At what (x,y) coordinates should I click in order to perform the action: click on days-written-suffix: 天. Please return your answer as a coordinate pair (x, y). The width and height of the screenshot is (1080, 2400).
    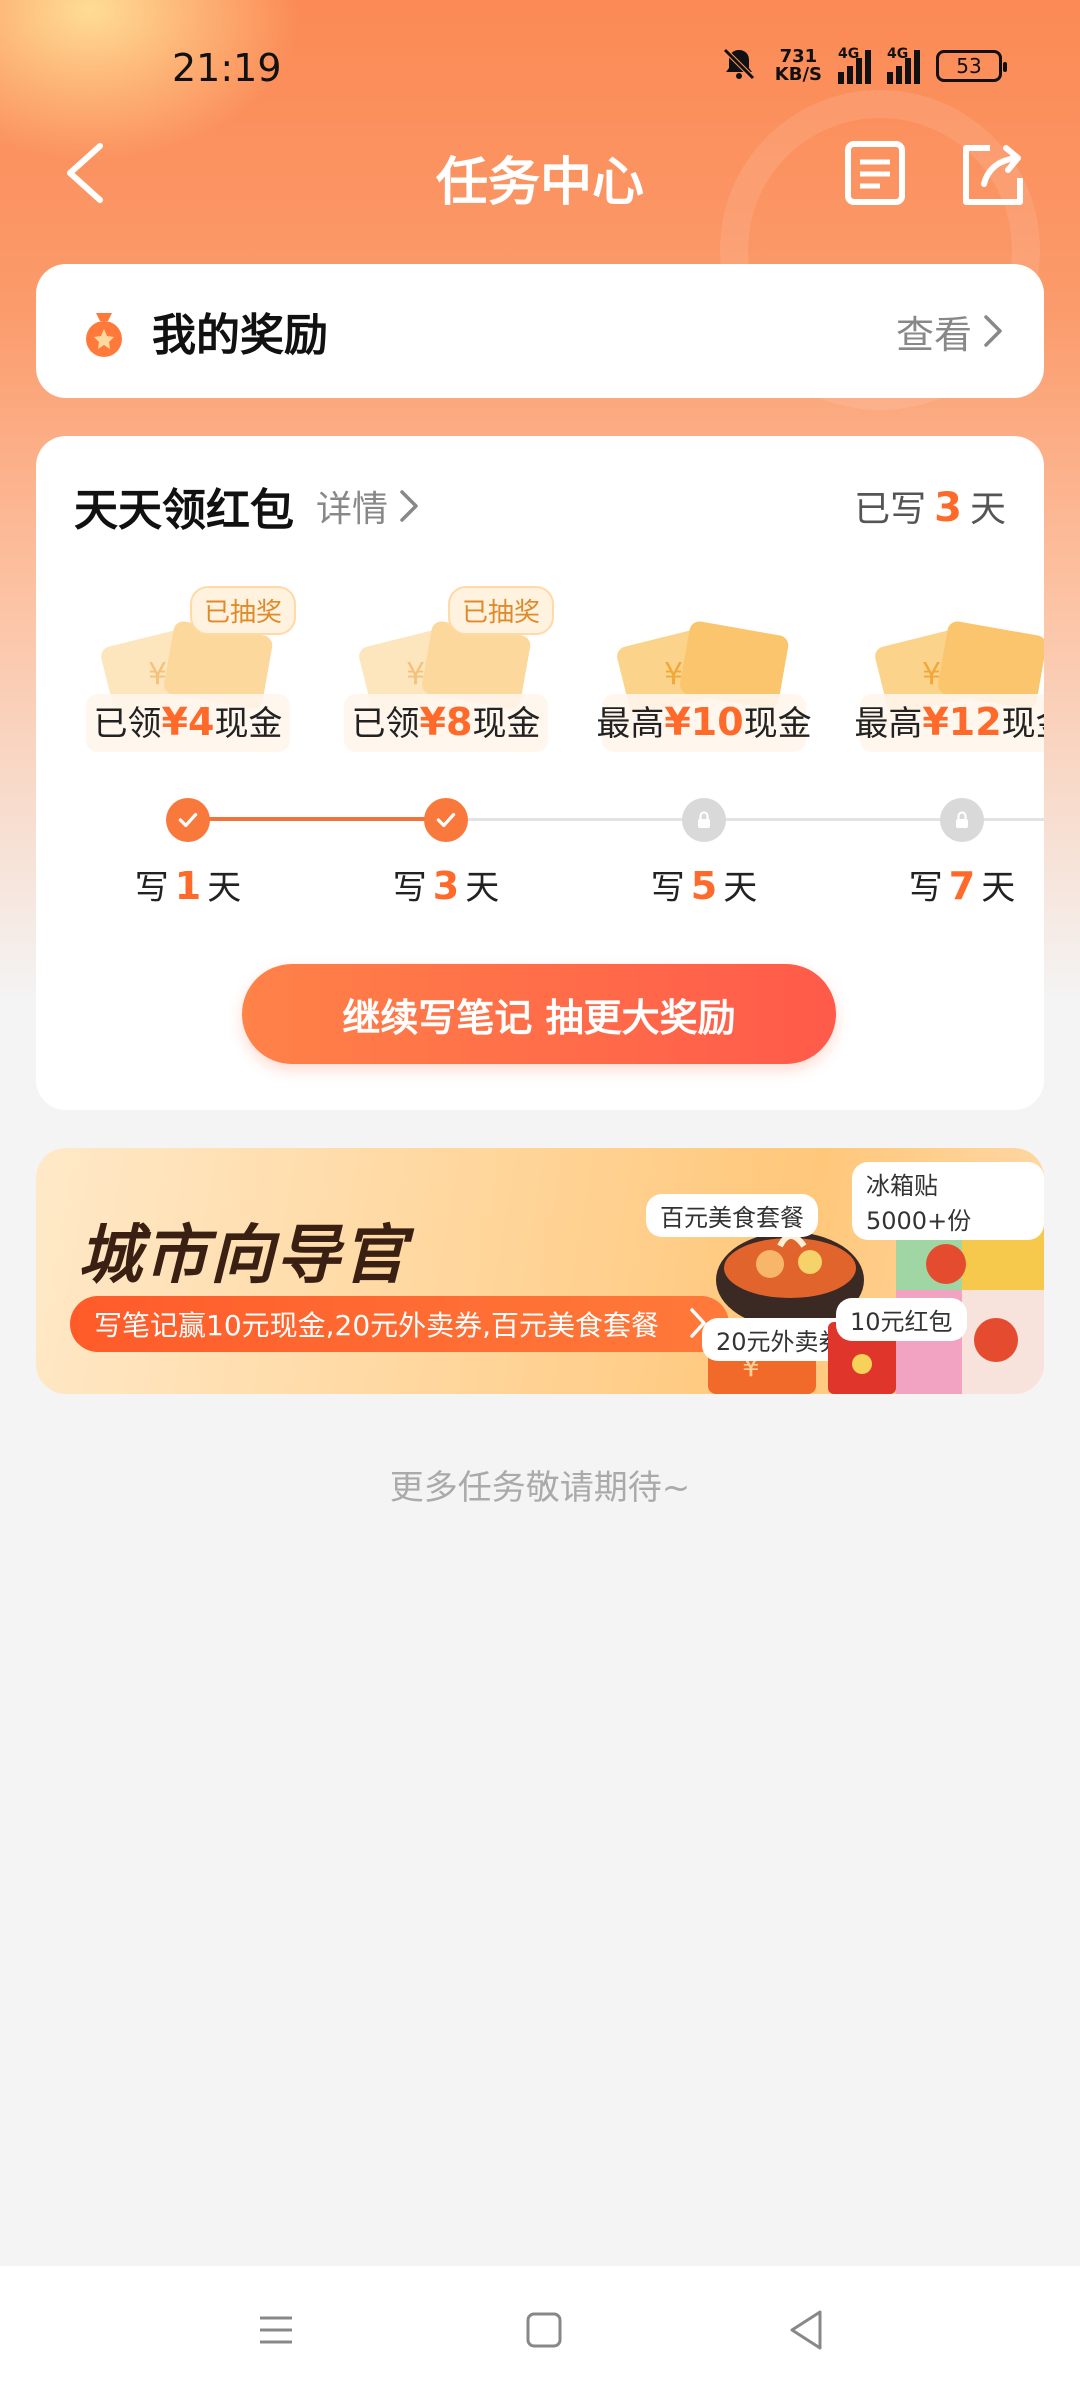
    Looking at the image, I should click on (987, 509).